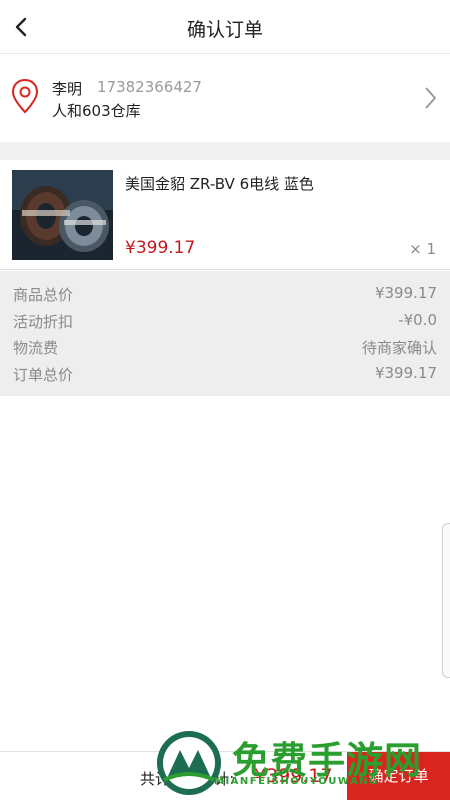 The height and width of the screenshot is (800, 450). I want to click on total-price: ¥399.17, so click(293, 776).